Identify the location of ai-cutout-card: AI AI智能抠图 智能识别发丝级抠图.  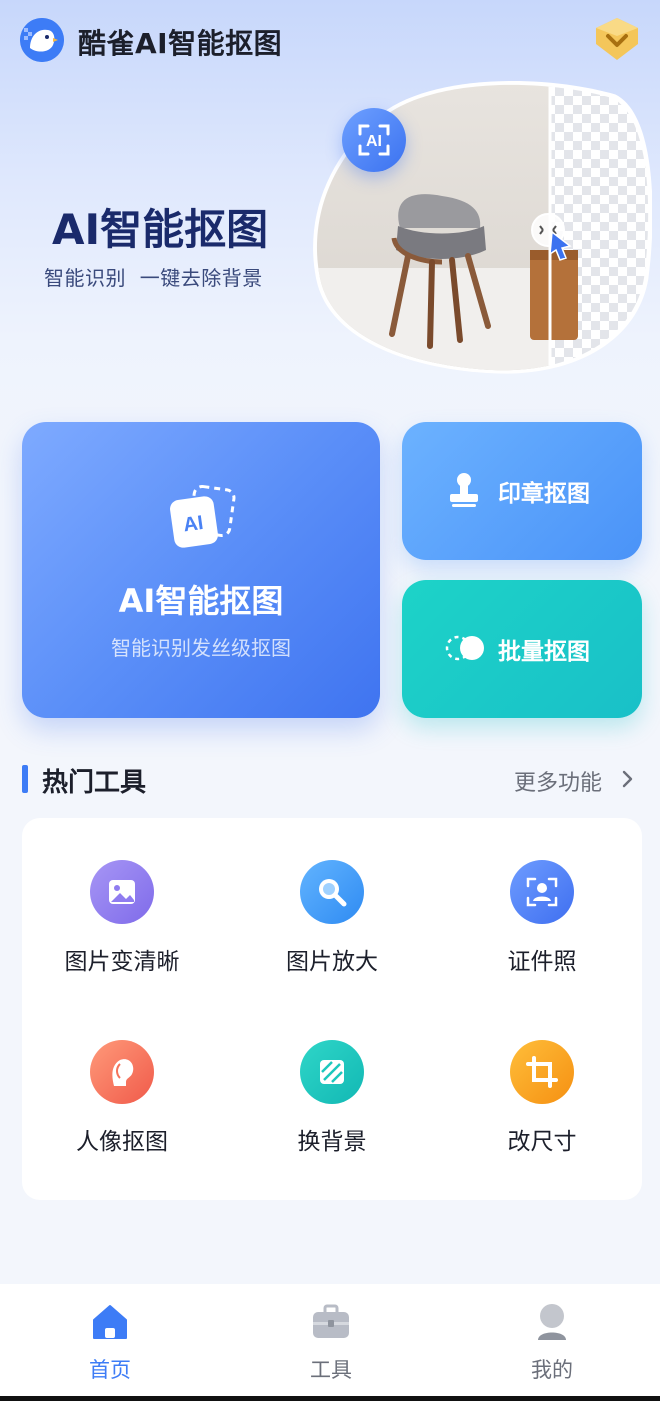
(201, 570).